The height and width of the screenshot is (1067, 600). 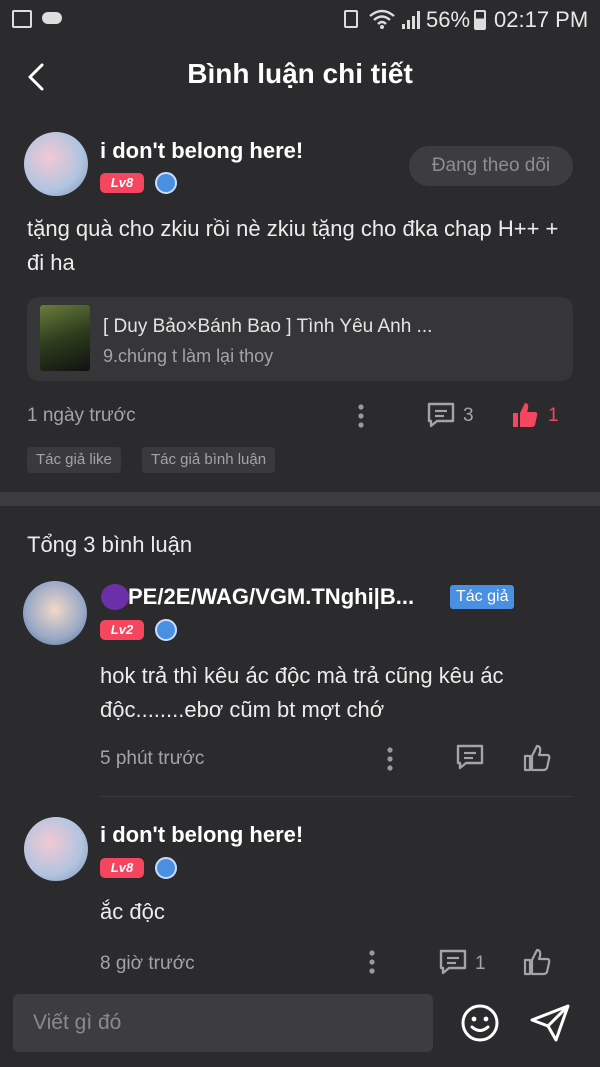 What do you see at coordinates (201, 835) in the screenshot?
I see `comment-username: i don't belong here!` at bounding box center [201, 835].